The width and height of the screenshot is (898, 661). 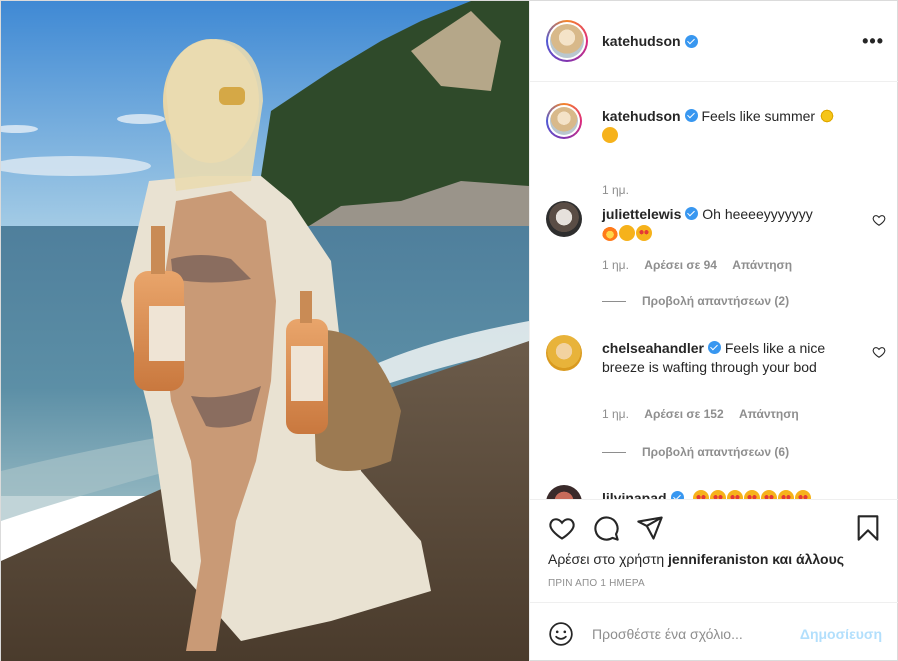 What do you see at coordinates (732, 126) in the screenshot?
I see `caption-body: katehudson Feels like summer` at bounding box center [732, 126].